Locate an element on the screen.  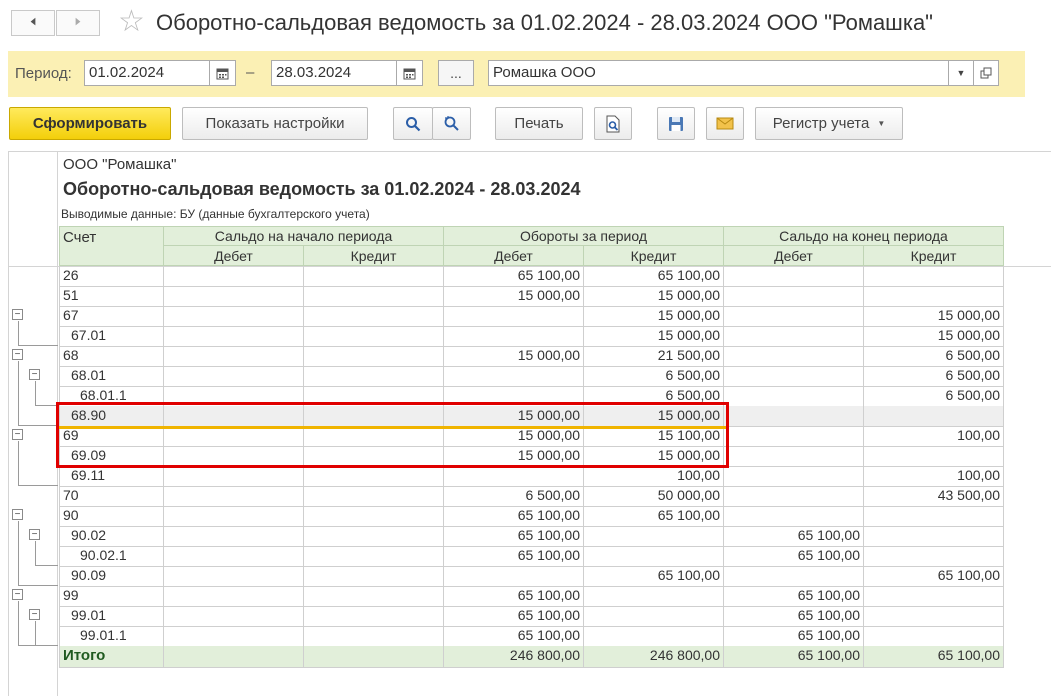
account-cell: 90.09 is located at coordinates (111, 576).